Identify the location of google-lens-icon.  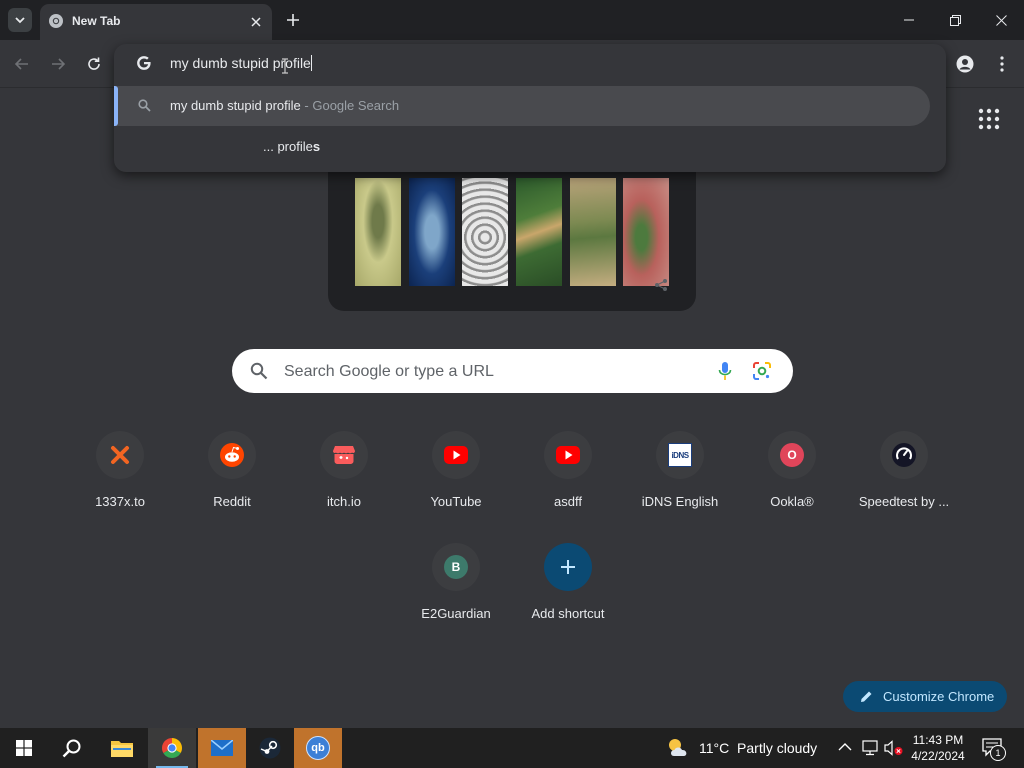
(762, 371).